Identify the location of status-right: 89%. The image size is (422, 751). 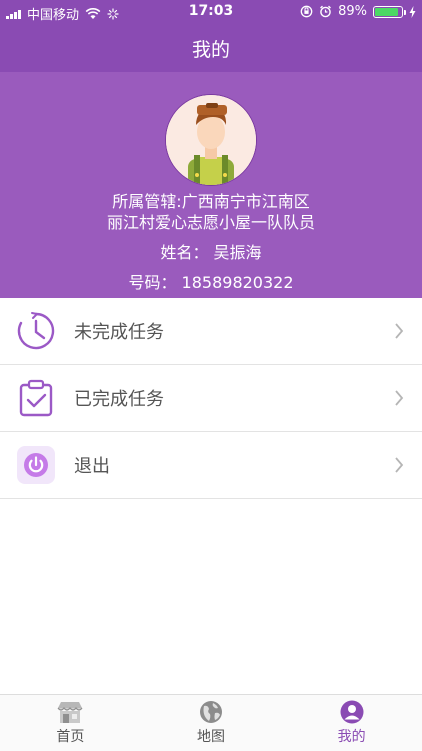
(358, 11).